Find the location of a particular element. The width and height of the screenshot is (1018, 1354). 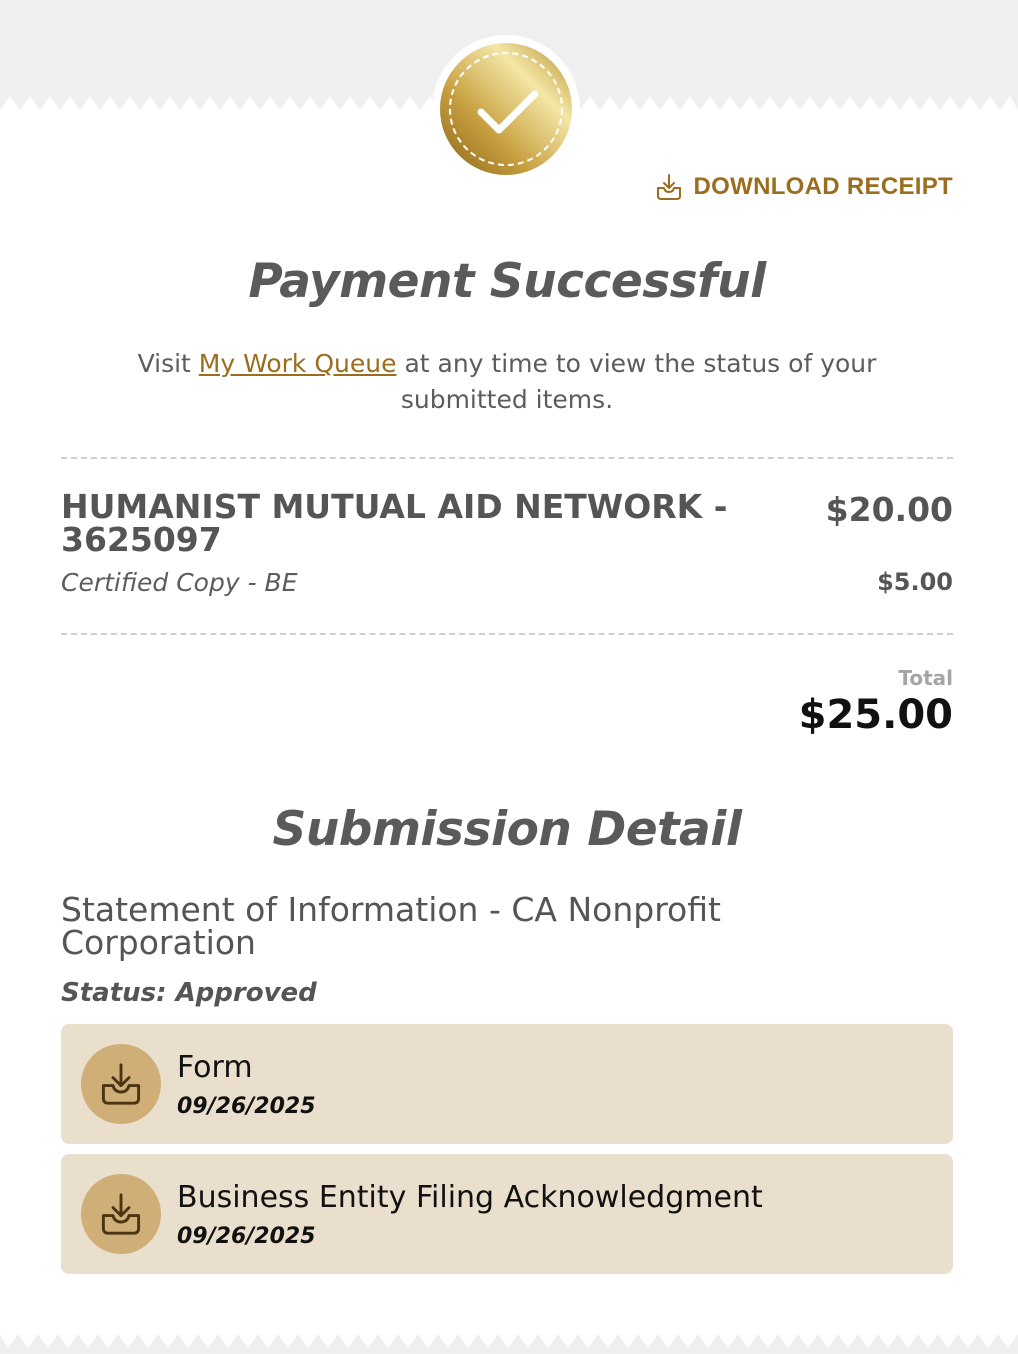

payment-success-badge is located at coordinates (506, 109).